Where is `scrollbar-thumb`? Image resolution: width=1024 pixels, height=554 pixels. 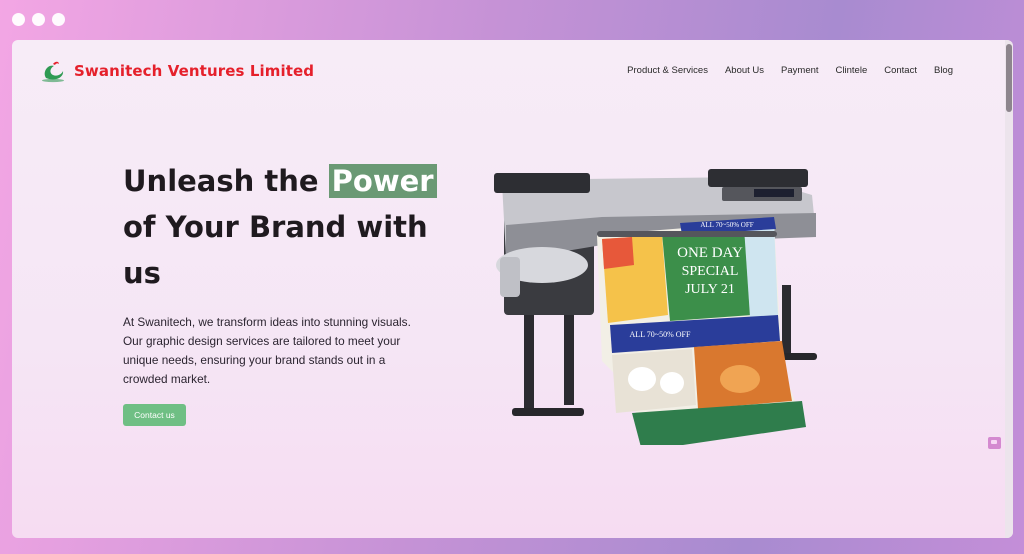
scrollbar-thumb is located at coordinates (1009, 78).